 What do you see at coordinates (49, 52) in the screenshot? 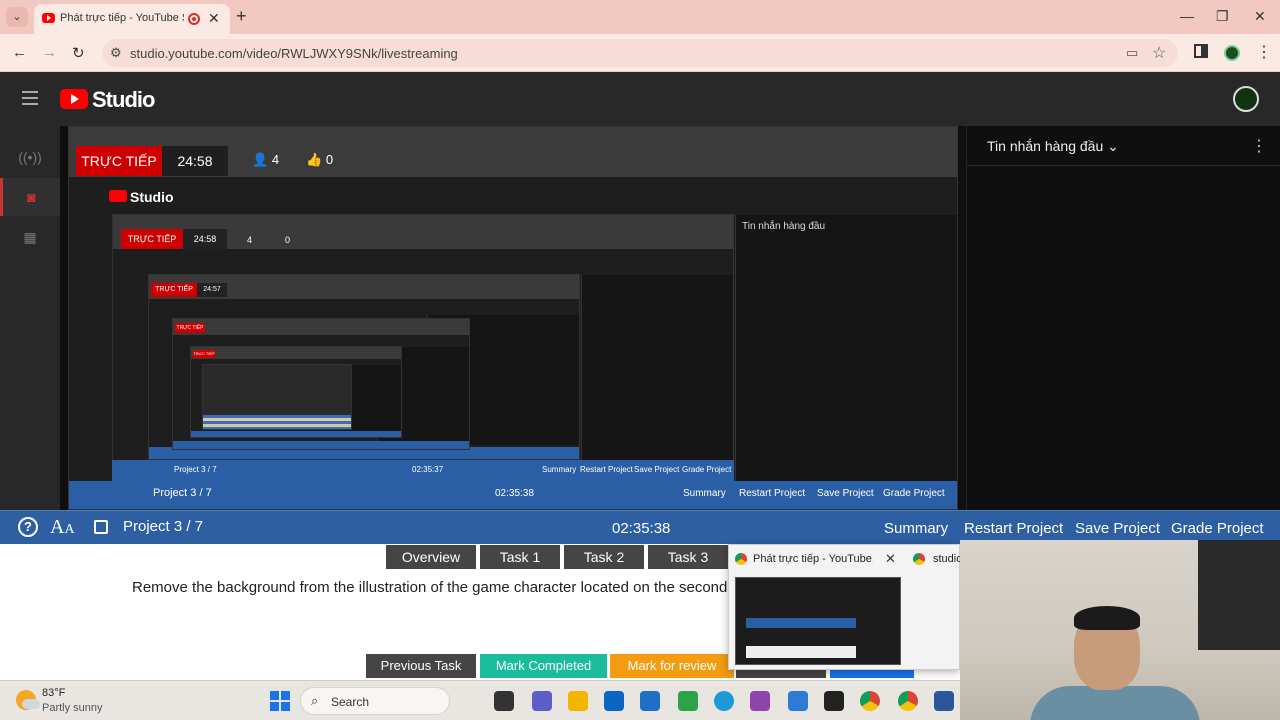
I see `forward-button: →` at bounding box center [49, 52].